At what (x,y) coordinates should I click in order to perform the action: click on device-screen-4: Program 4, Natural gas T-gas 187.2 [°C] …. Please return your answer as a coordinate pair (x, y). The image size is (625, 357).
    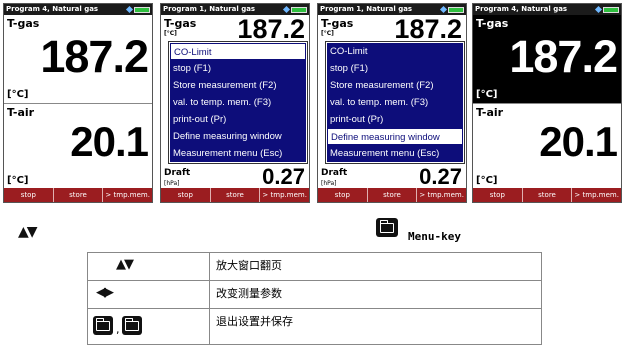
    Looking at the image, I should click on (547, 103).